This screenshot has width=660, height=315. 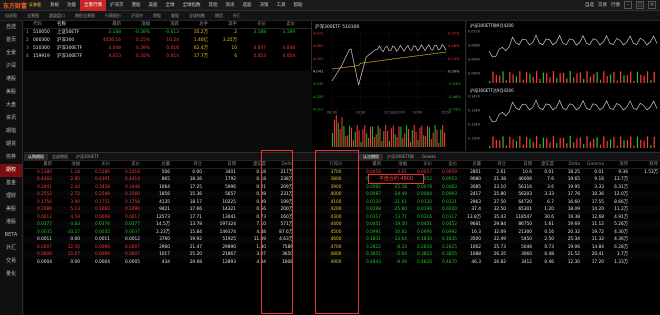 What do you see at coordinates (545, 164) in the screenshot?
I see `right-header-cell: 虚实度` at bounding box center [545, 164].